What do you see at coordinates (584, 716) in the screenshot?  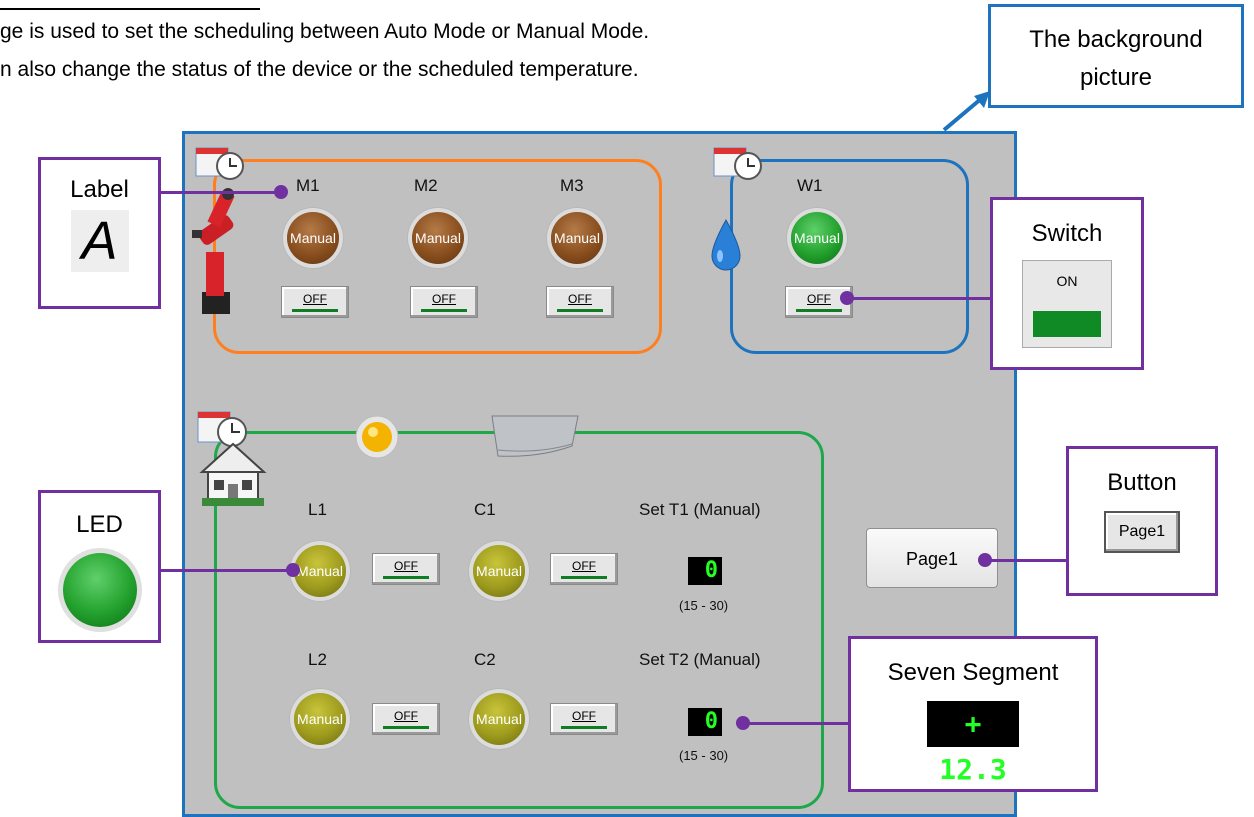 I see `switch-c2-label: OFF` at bounding box center [584, 716].